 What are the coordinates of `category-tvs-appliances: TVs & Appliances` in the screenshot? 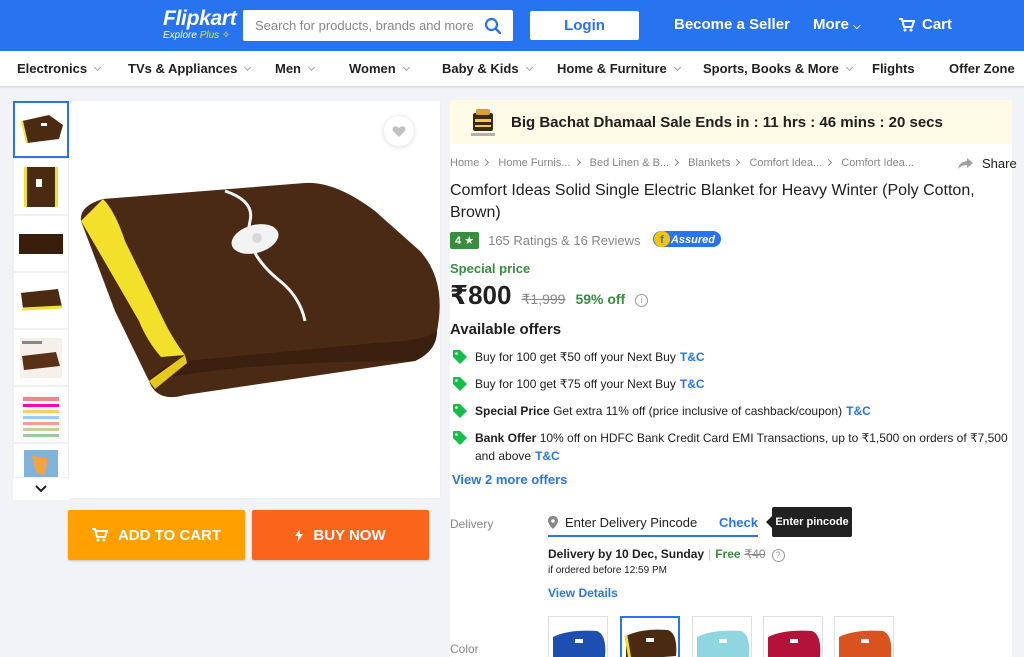 It's located at (190, 68).